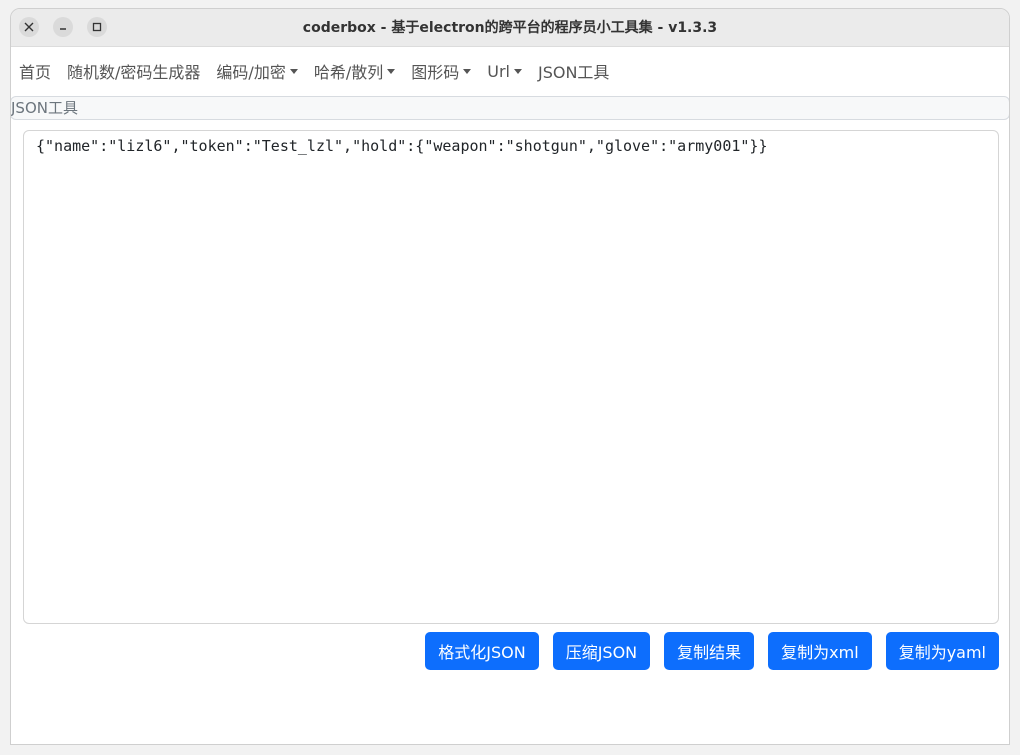 The height and width of the screenshot is (755, 1020). What do you see at coordinates (348, 72) in the screenshot?
I see `nav-hash-label: 哈希/散列` at bounding box center [348, 72].